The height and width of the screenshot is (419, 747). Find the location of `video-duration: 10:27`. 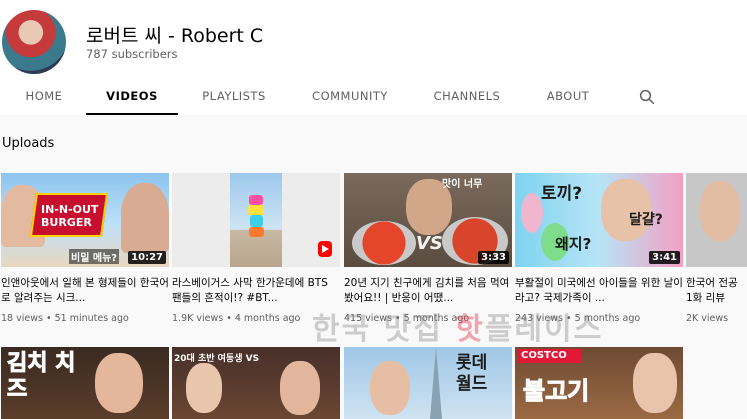

video-duration: 10:27 is located at coordinates (147, 257).